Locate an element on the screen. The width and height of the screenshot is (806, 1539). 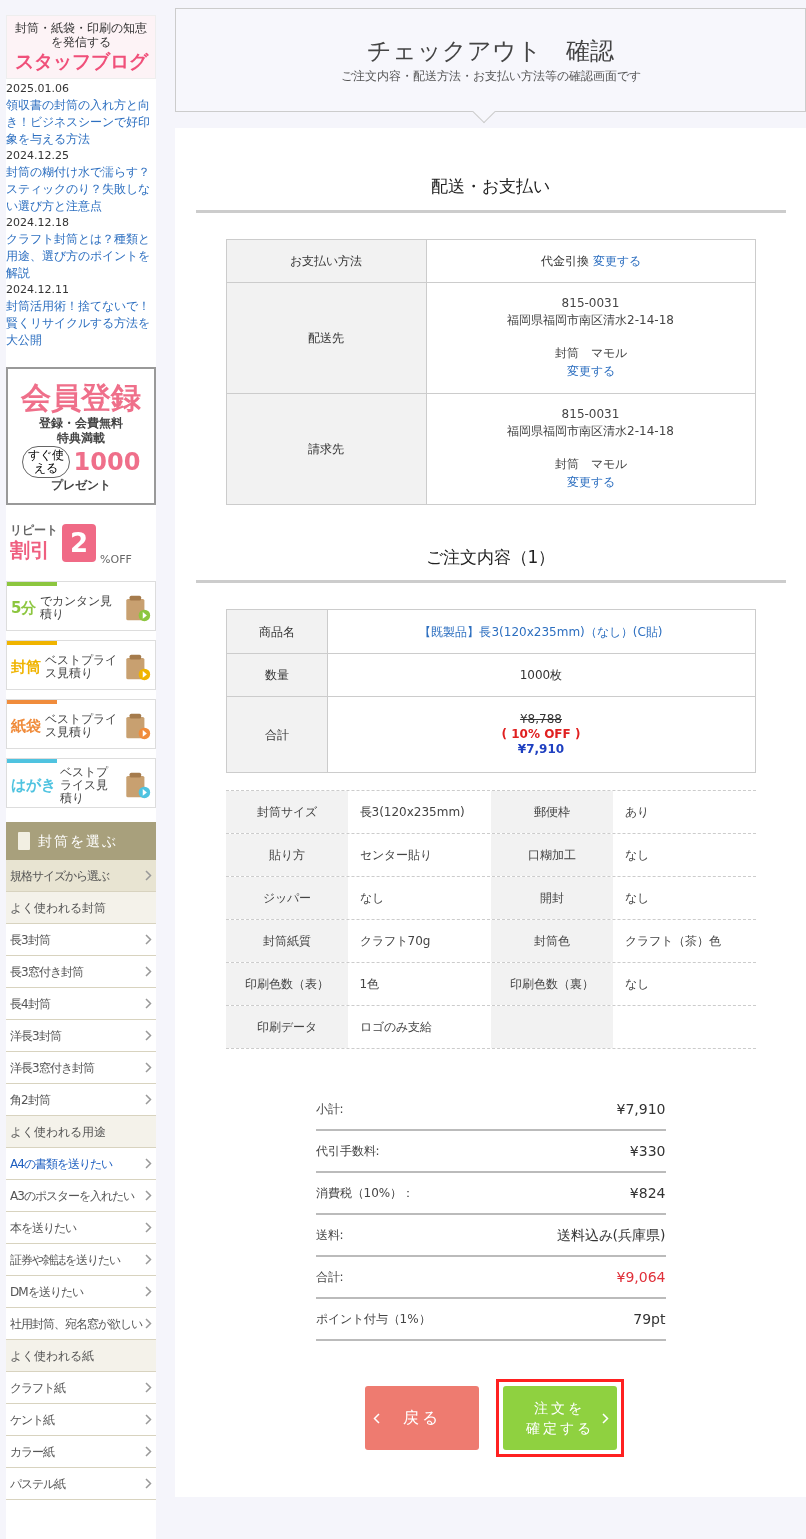
summary-label: 代引手数料: is located at coordinates (347, 1151).